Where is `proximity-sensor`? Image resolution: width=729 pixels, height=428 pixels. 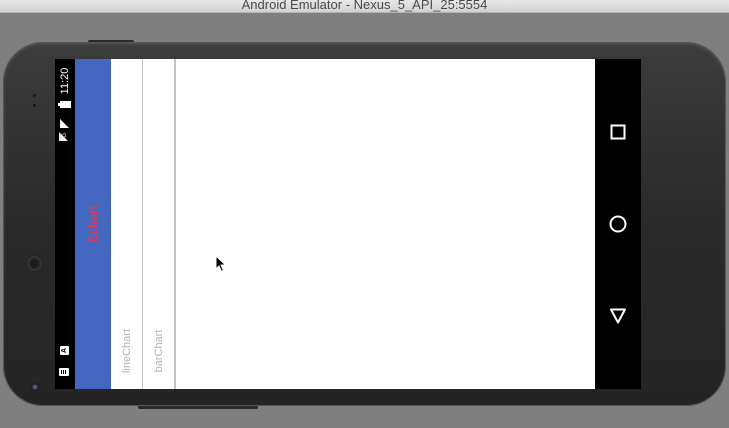
proximity-sensor is located at coordinates (34, 95).